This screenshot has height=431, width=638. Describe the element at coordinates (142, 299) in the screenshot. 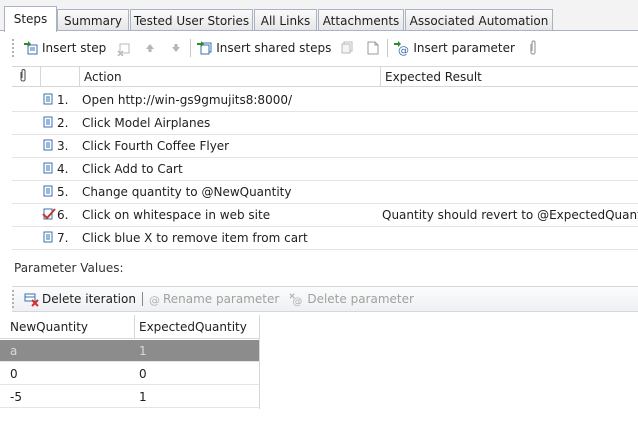

I see `text-cursor-icon` at that location.